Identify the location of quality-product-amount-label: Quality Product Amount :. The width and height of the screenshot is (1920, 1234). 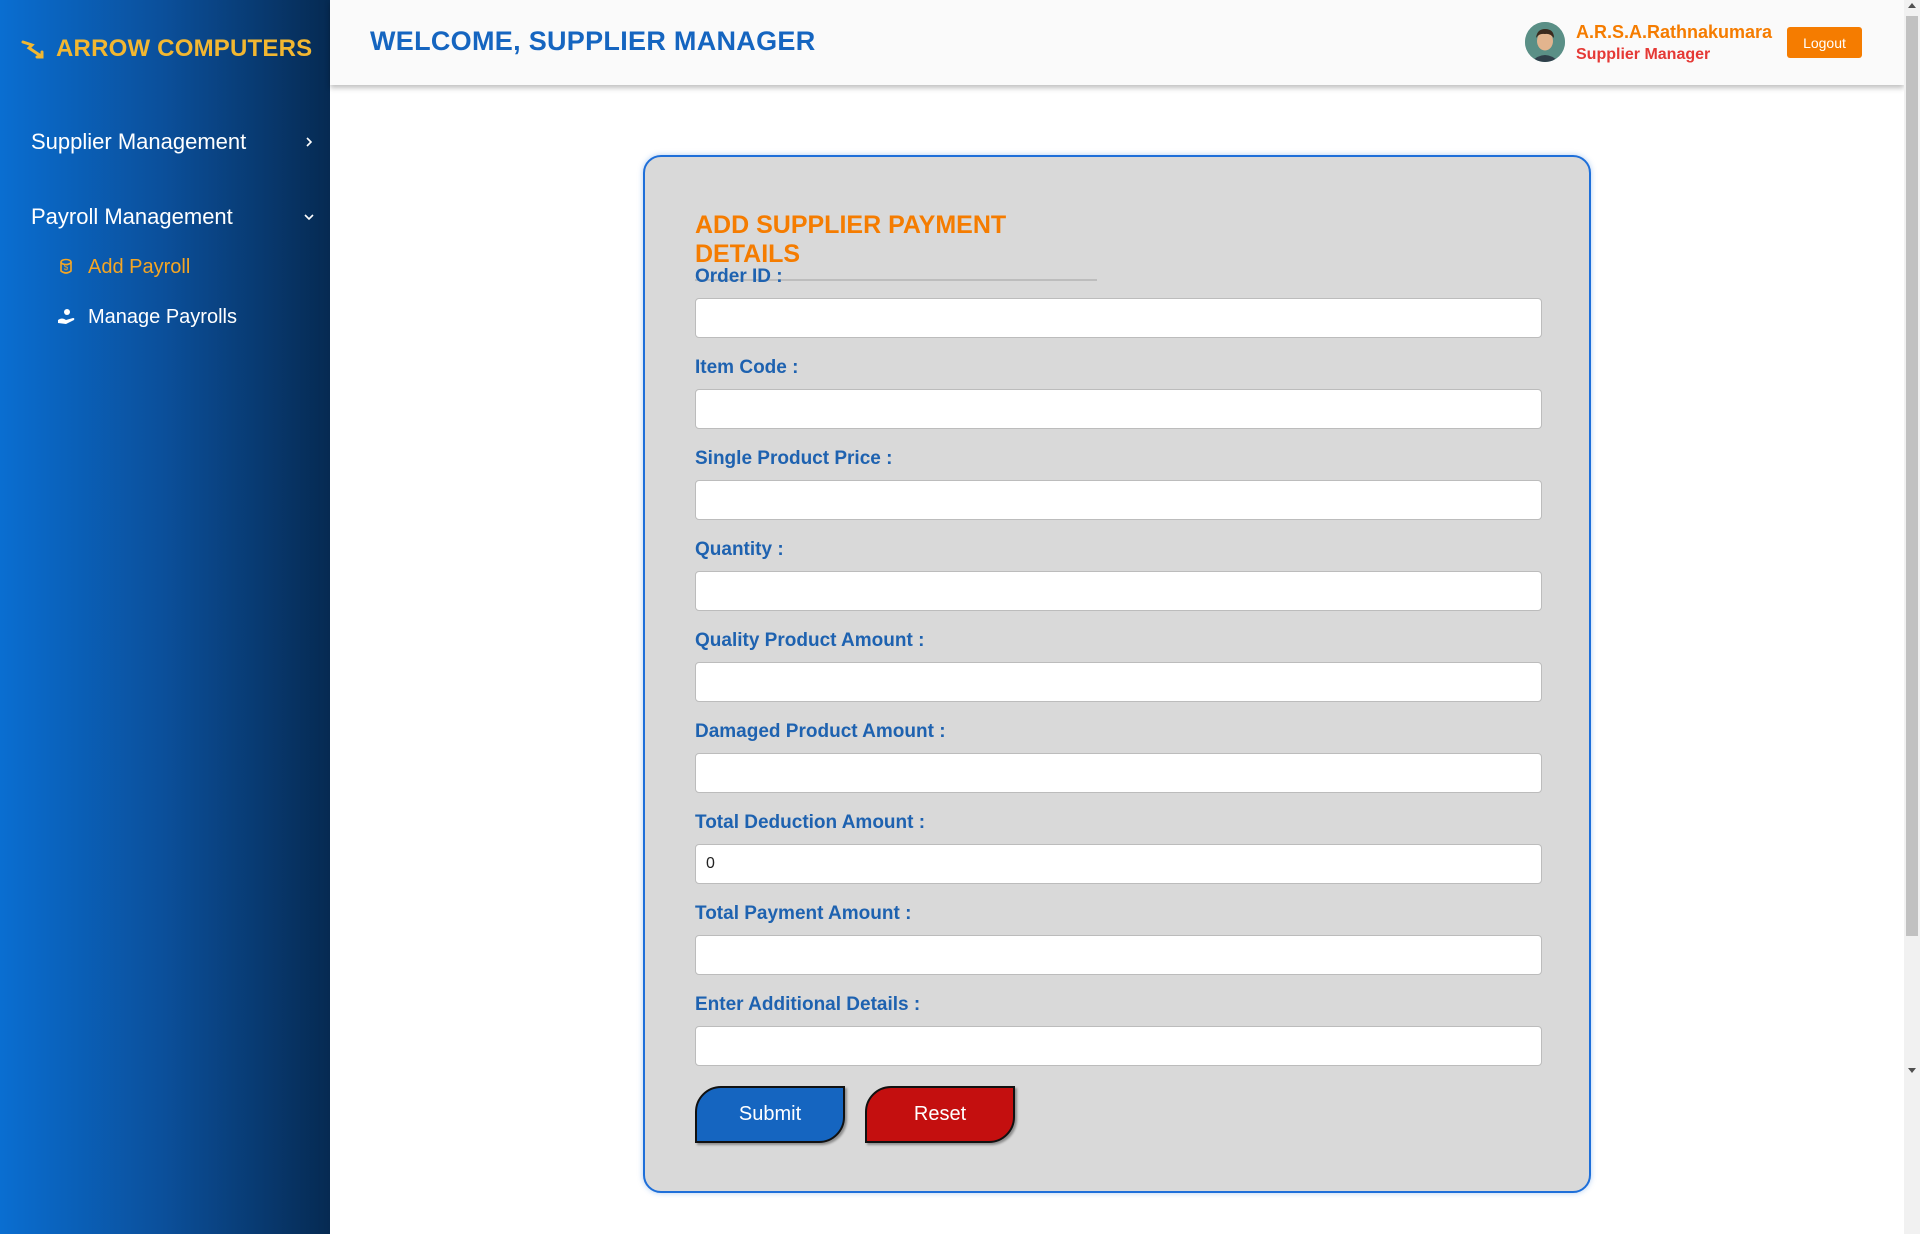
(810, 640).